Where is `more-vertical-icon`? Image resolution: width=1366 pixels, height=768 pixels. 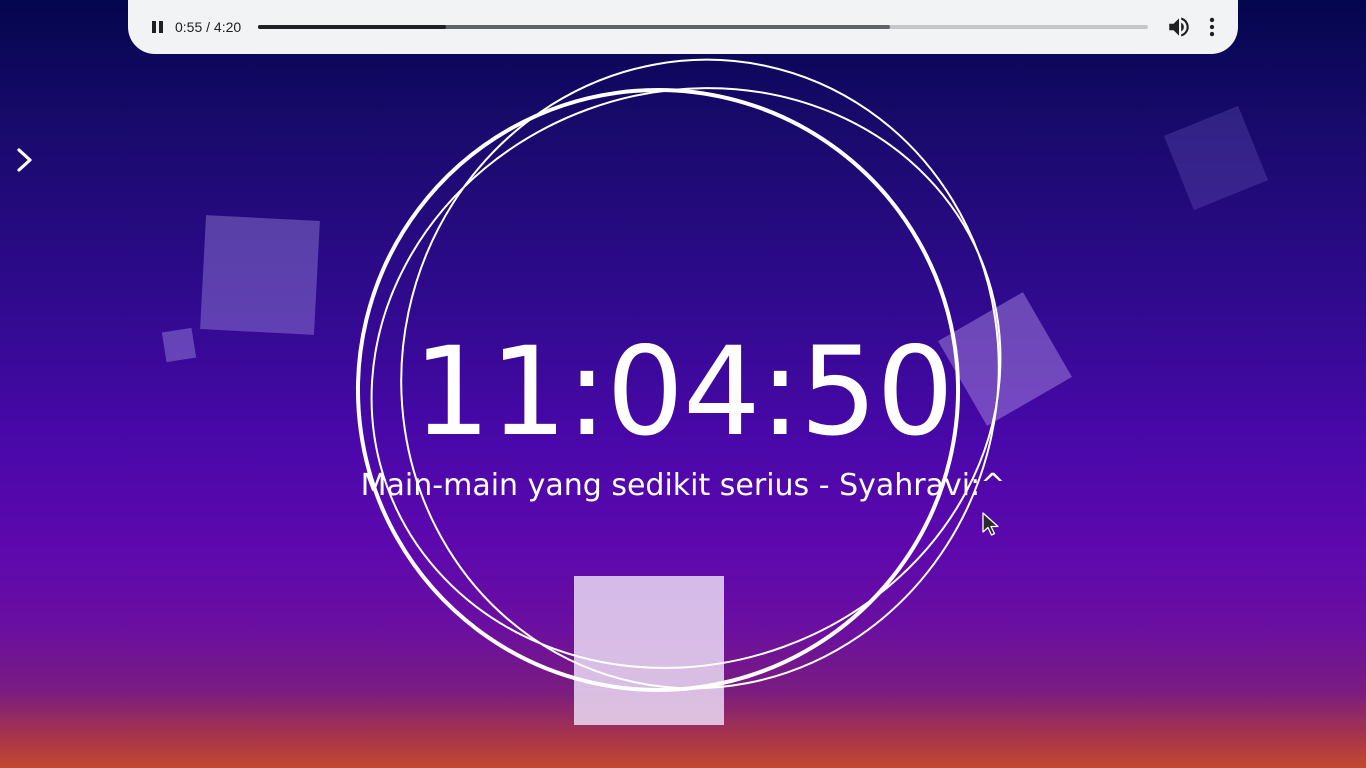 more-vertical-icon is located at coordinates (1212, 27).